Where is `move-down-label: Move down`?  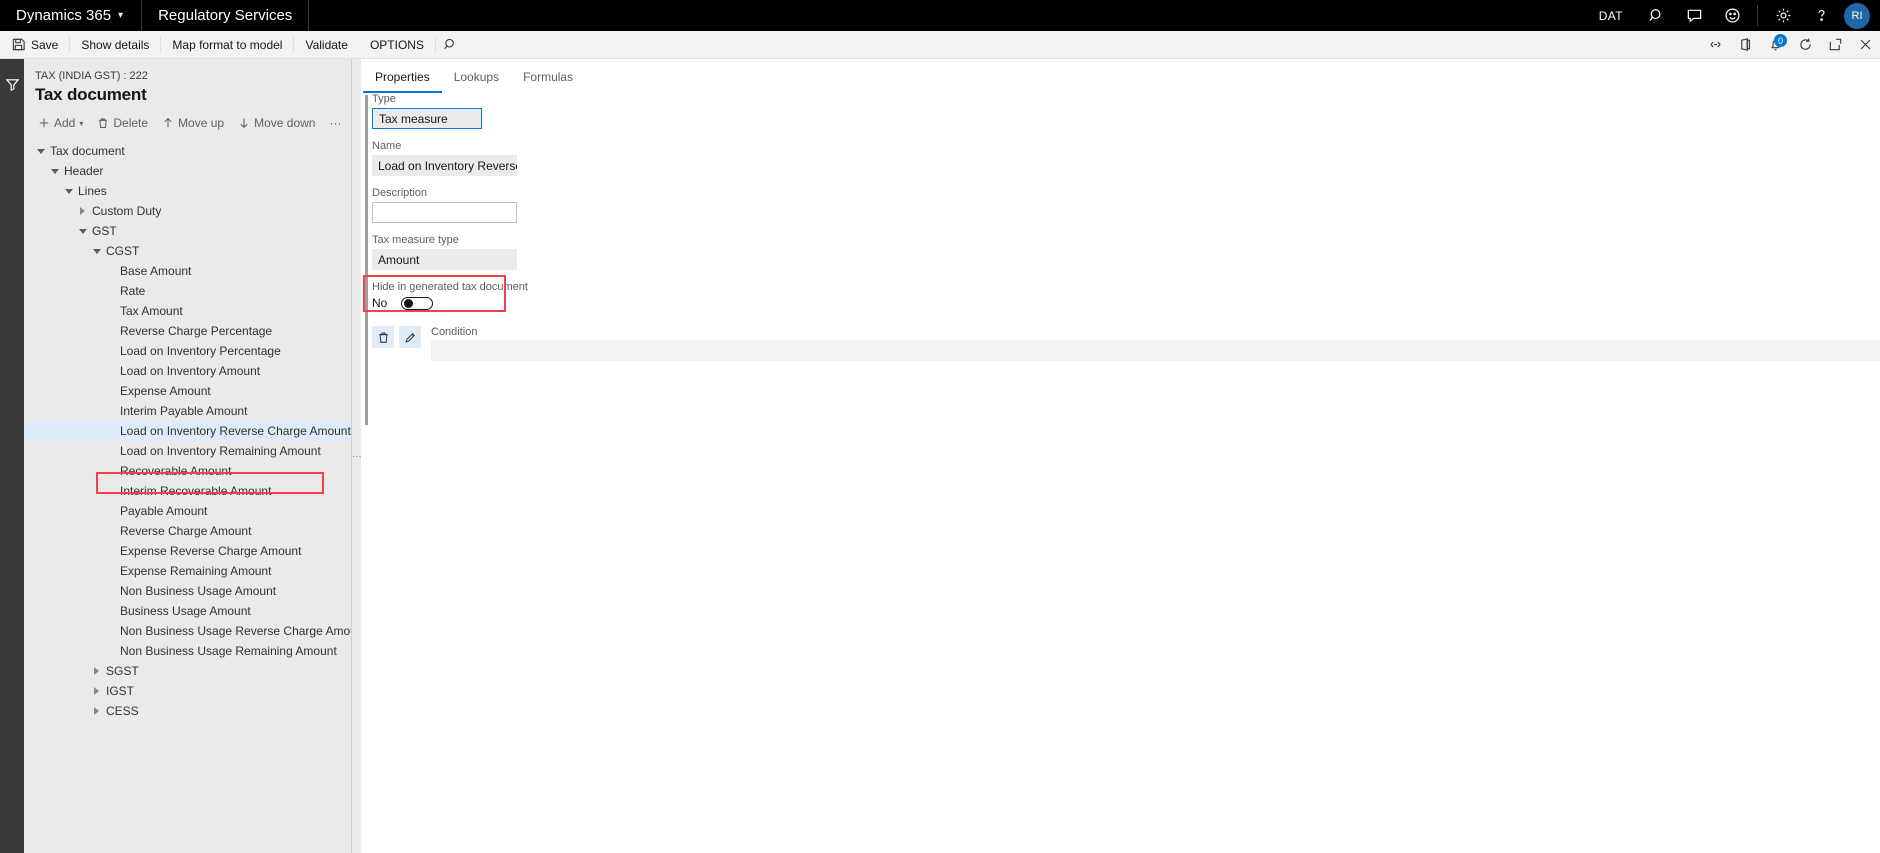
move-down-label: Move down is located at coordinates (285, 123).